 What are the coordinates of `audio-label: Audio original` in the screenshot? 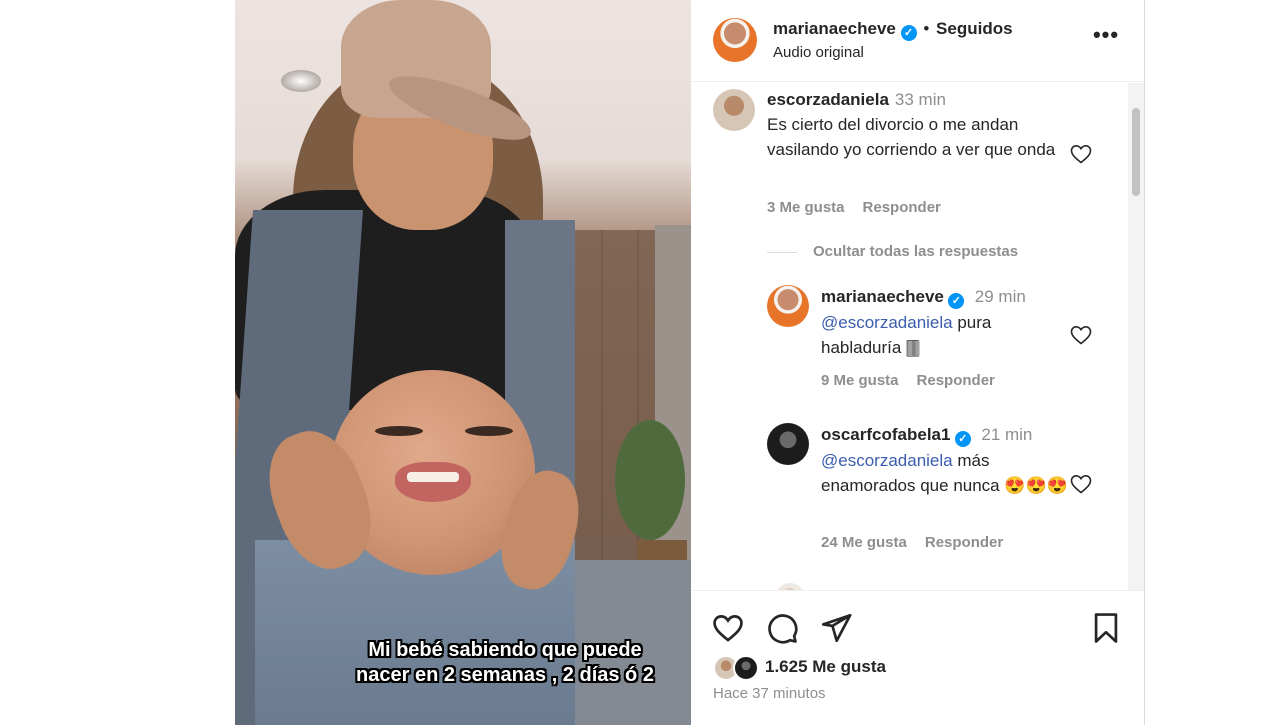 It's located at (818, 52).